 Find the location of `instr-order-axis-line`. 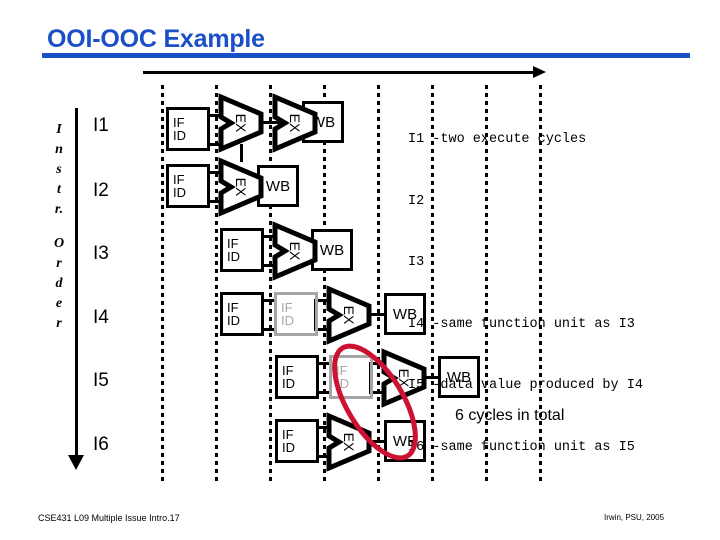

instr-order-axis-line is located at coordinates (76, 284).